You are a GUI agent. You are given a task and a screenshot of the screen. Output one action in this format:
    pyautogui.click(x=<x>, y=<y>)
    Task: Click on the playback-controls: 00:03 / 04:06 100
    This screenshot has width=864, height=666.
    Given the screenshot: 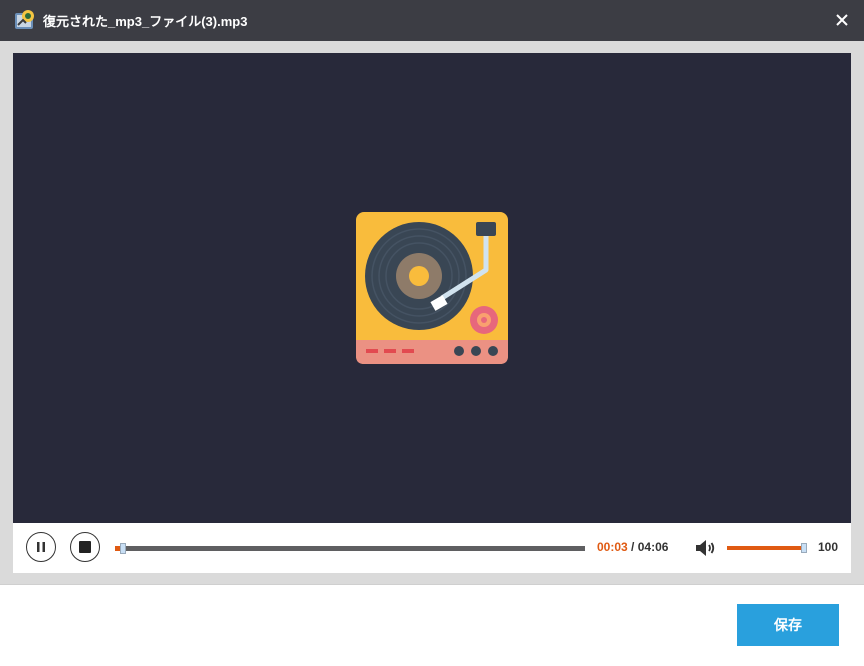 What is the action you would take?
    pyautogui.click(x=432, y=548)
    